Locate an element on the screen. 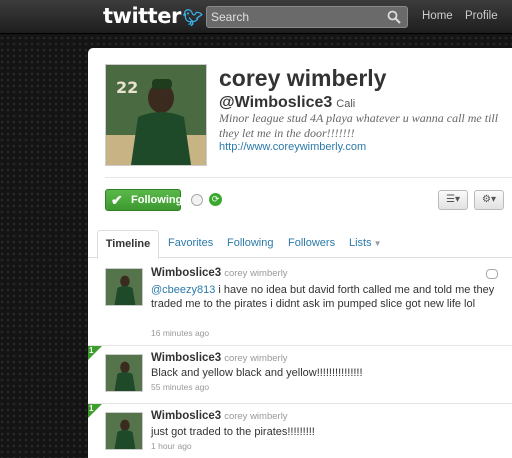 This screenshot has height=458, width=512. tweet-timestamp: 1 hour ago is located at coordinates (171, 446).